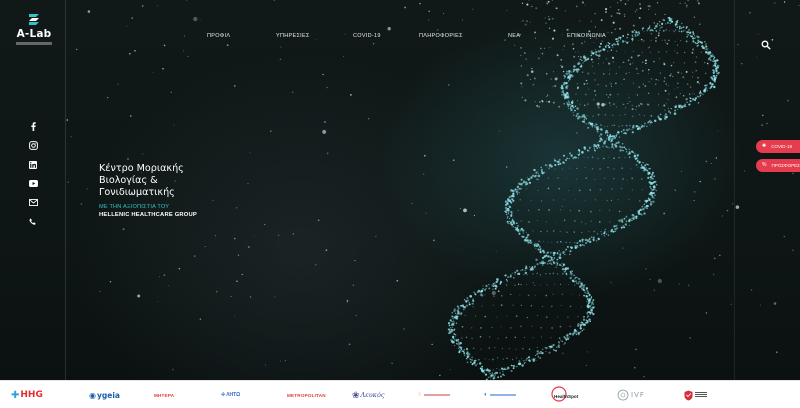  I want to click on linkedin-icon, so click(33, 164).